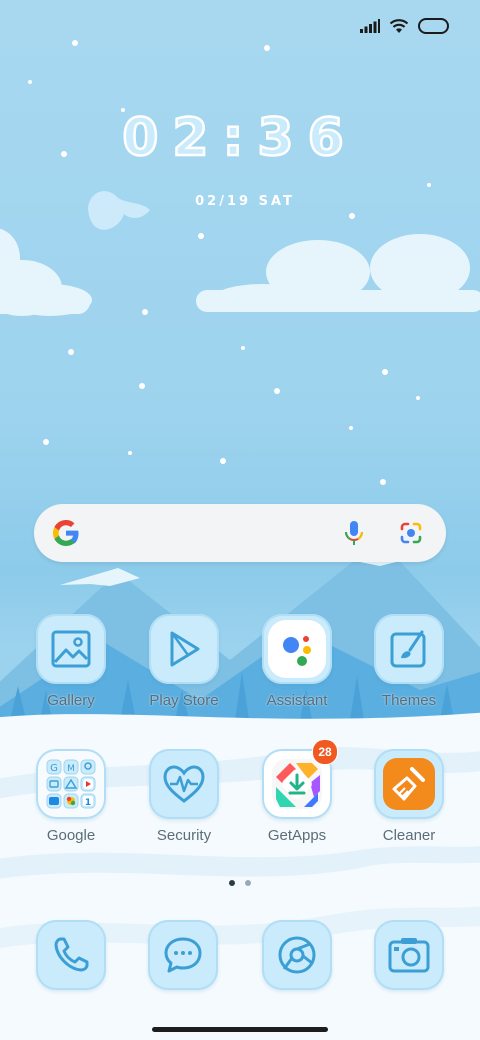  I want to click on dock-messages, so click(183, 955).